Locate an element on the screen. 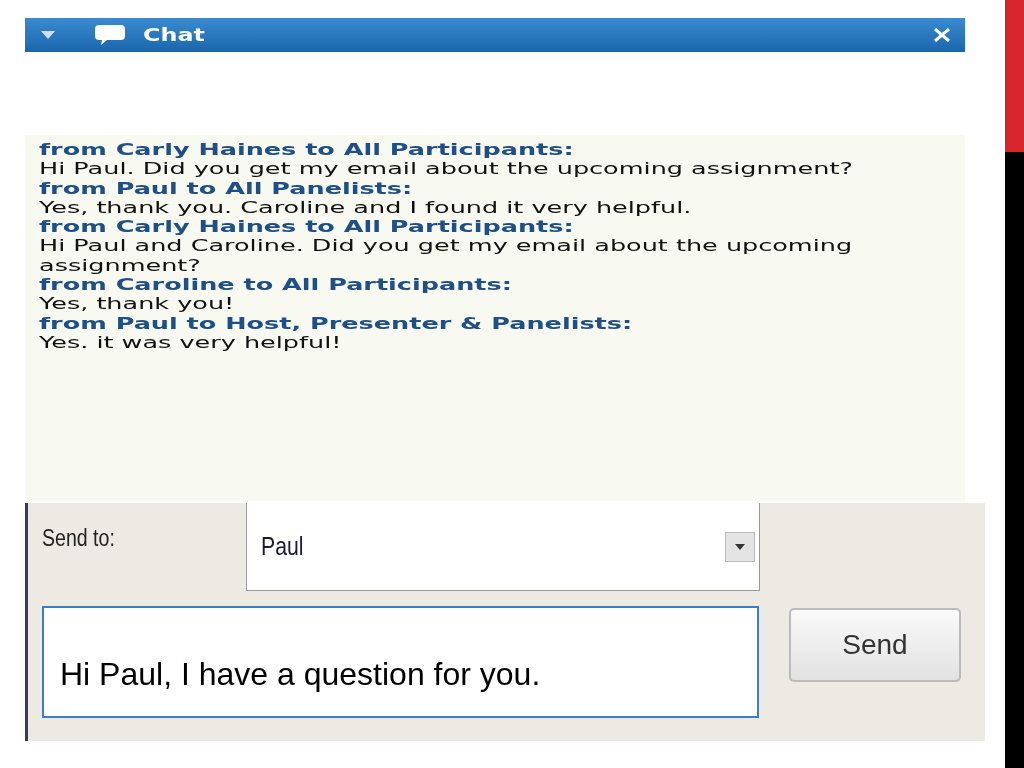 The height and width of the screenshot is (768, 1024). message-sender: from Paul to All Panelists: is located at coordinates (226, 189).